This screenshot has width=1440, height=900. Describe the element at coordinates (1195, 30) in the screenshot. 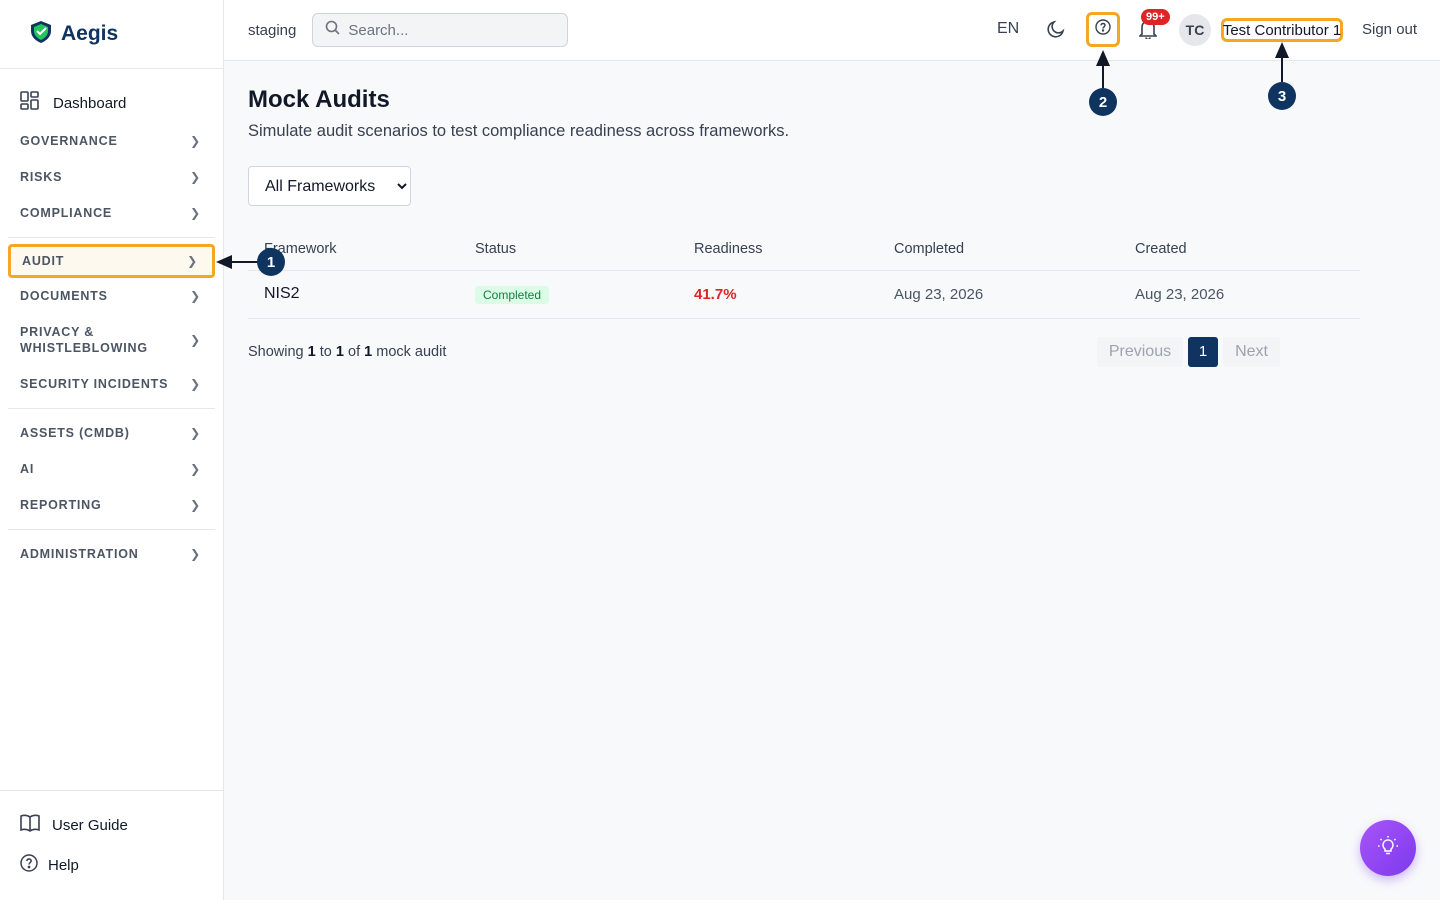

I see `avatar: TC` at that location.